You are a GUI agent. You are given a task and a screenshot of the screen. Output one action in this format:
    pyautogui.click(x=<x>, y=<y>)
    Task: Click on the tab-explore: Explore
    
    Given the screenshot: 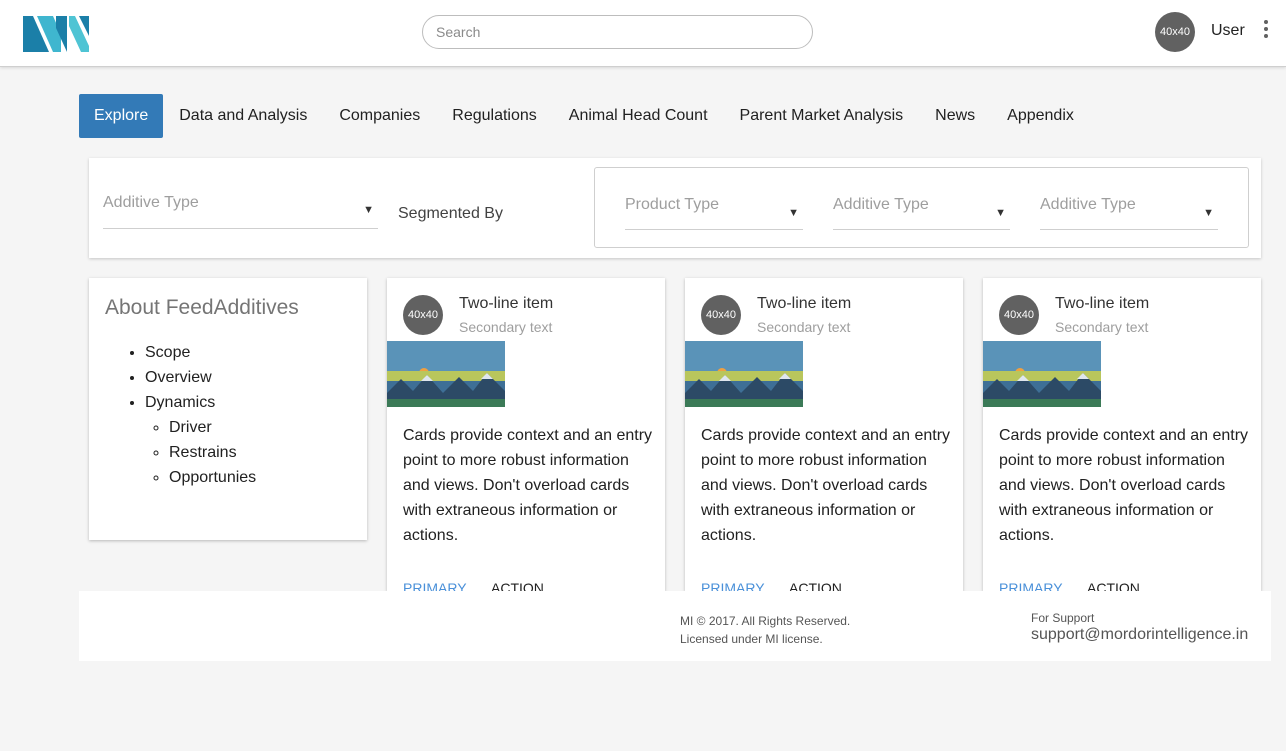 What is the action you would take?
    pyautogui.click(x=121, y=116)
    